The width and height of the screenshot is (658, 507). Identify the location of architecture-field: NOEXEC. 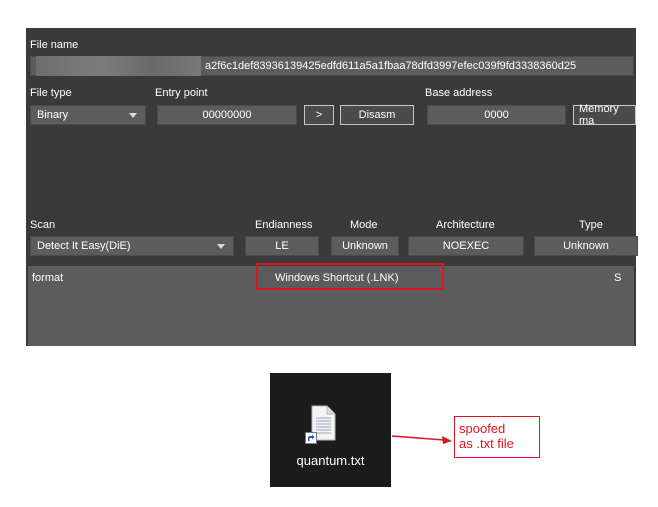
(466, 246).